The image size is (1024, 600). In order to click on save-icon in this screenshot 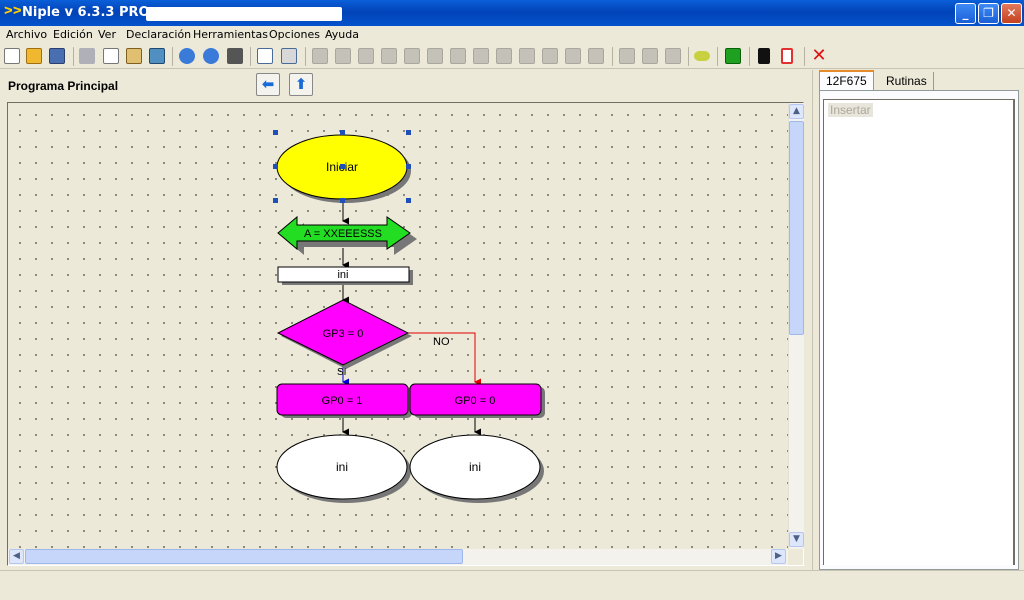, I will do `click(57, 56)`.